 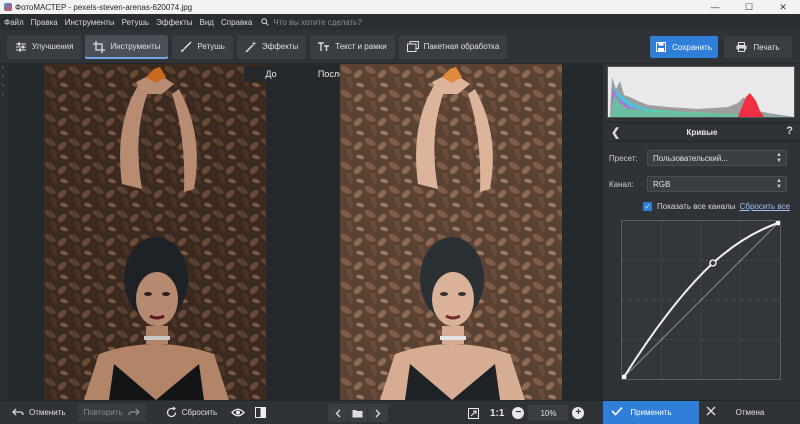 I want to click on minus-icon: −, so click(x=518, y=412).